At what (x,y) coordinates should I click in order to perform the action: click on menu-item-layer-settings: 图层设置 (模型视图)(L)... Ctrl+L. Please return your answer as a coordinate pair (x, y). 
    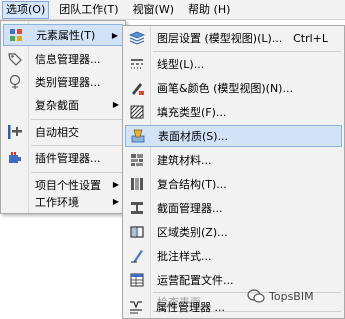
    Looking at the image, I should click on (233, 38).